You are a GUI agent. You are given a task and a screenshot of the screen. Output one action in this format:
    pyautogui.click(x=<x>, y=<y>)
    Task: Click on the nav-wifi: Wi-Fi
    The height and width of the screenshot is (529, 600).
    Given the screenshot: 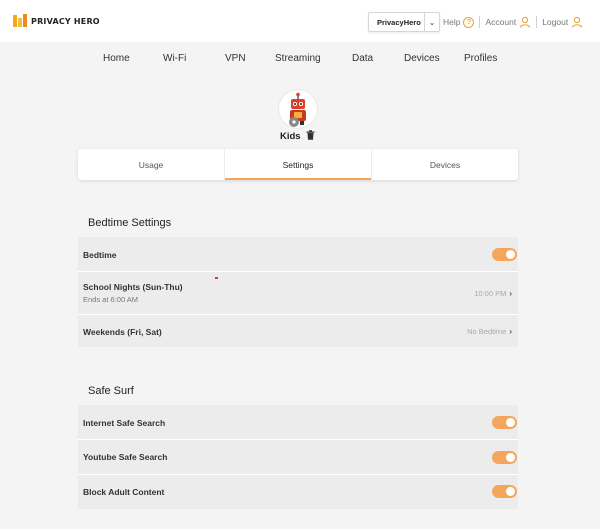 What is the action you would take?
    pyautogui.click(x=174, y=58)
    